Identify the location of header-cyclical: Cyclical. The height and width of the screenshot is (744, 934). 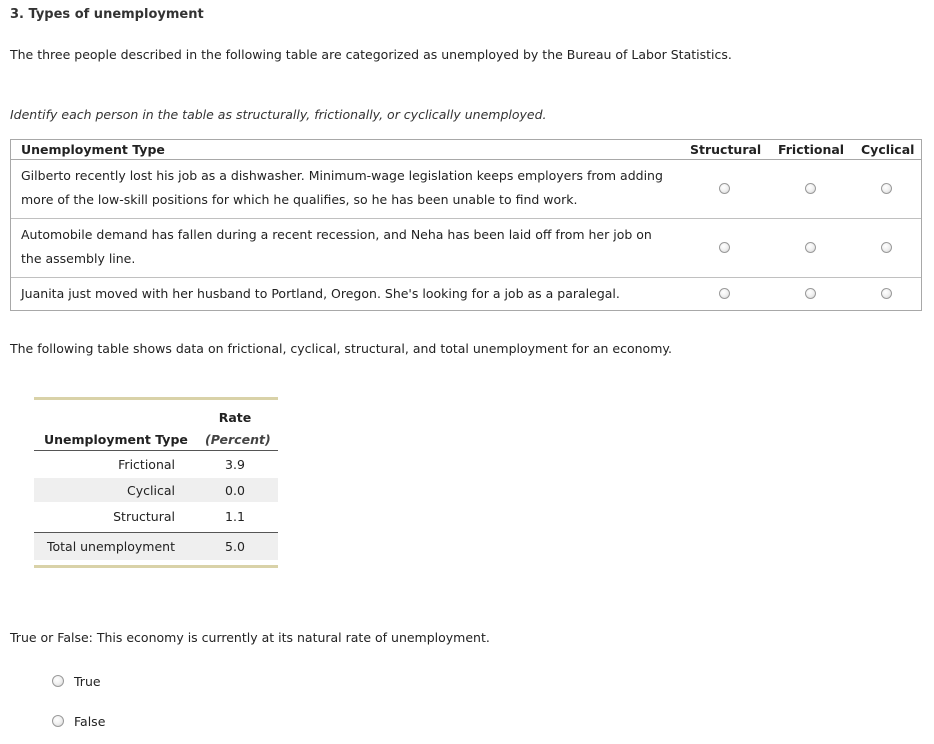
(888, 149).